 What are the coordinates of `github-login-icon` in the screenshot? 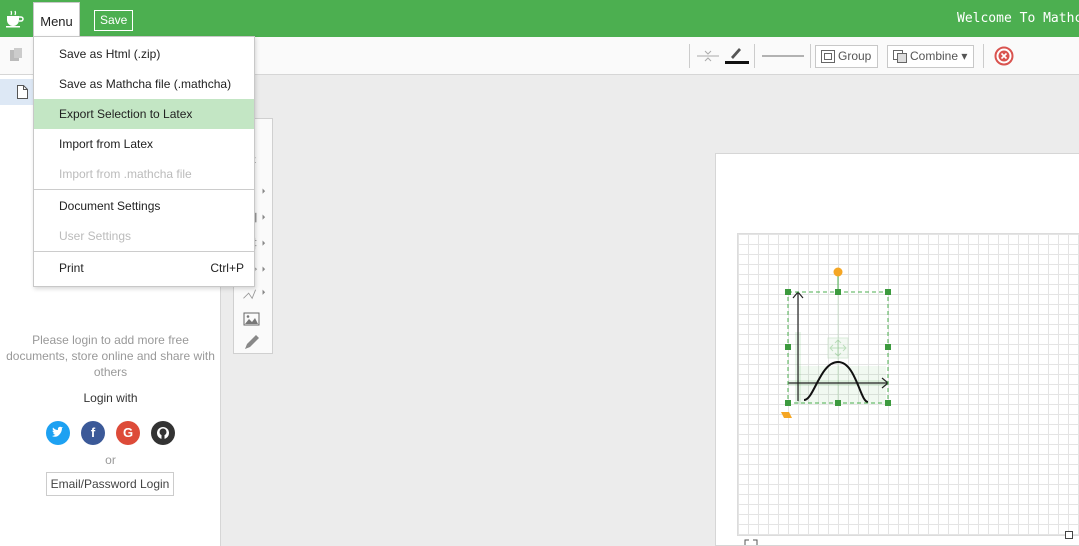 It's located at (163, 433).